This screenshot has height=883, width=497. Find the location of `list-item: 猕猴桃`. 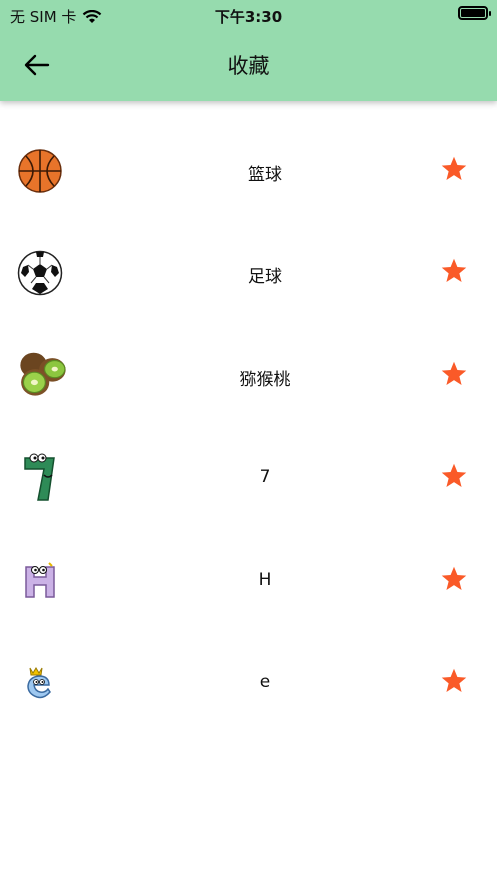

list-item: 猕猴桃 is located at coordinates (248, 376).